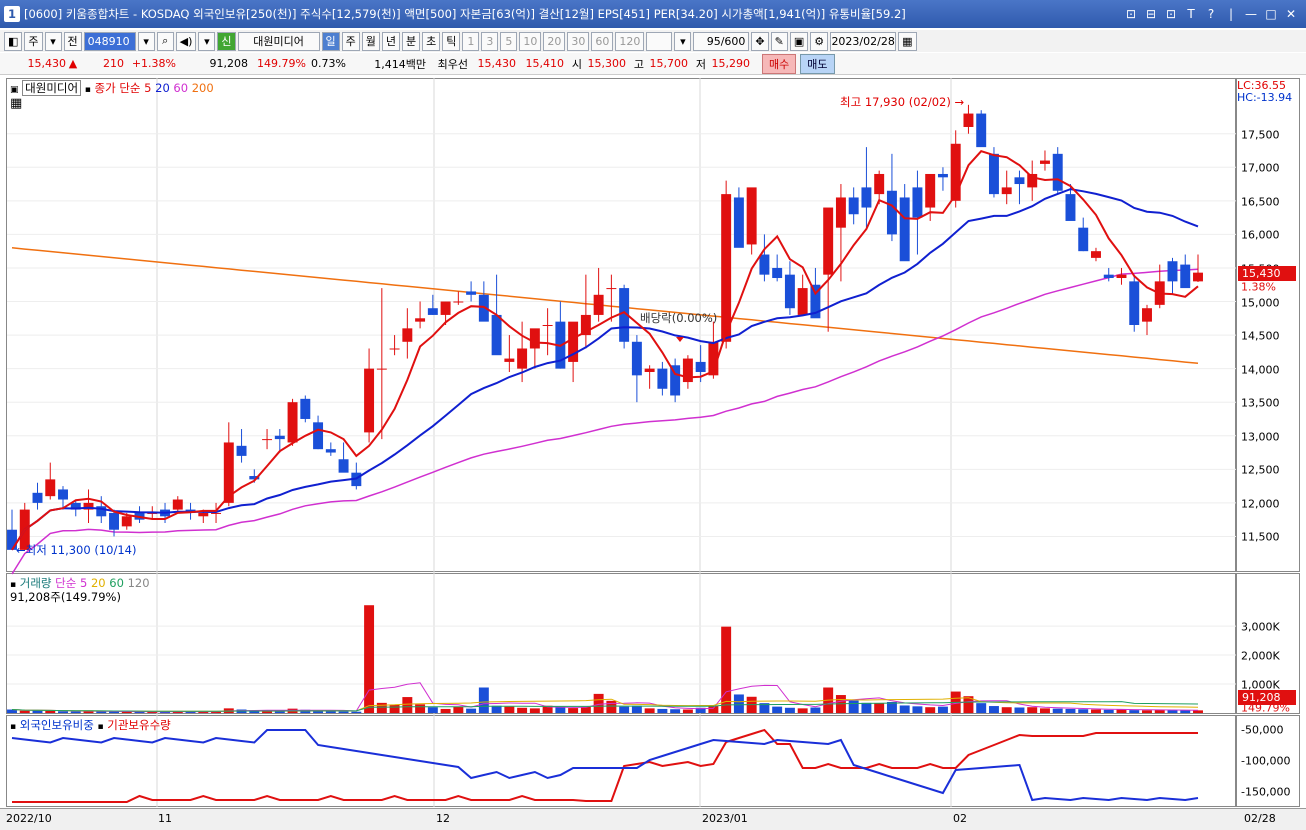  What do you see at coordinates (443, 818) in the screenshot?
I see `x-label: 12` at bounding box center [443, 818].